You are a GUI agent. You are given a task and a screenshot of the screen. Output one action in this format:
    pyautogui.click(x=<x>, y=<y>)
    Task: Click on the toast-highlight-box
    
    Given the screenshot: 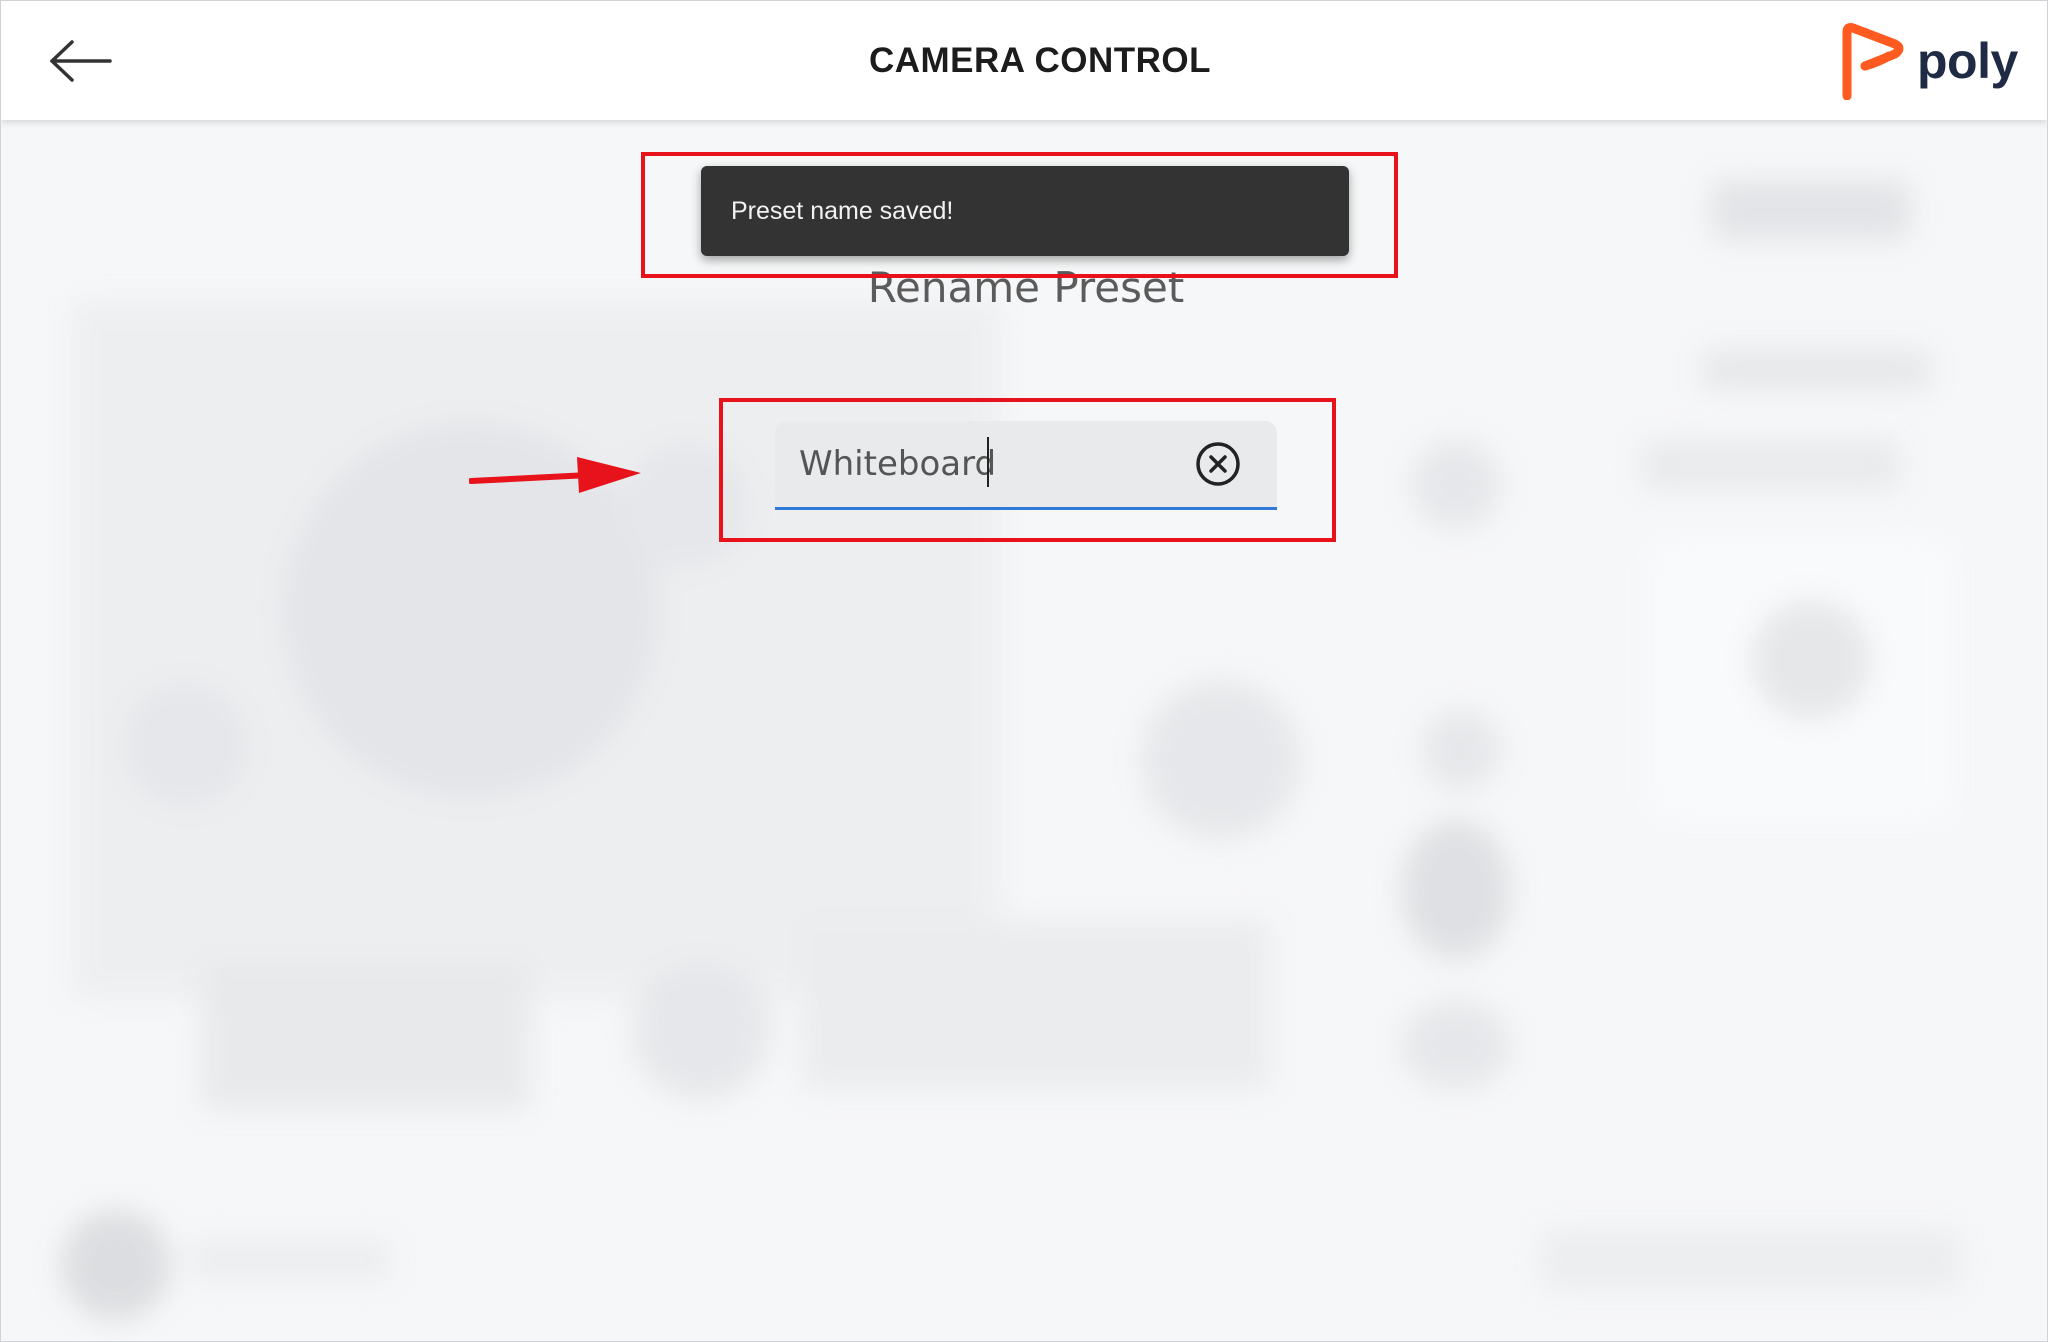 What is the action you would take?
    pyautogui.click(x=1019, y=215)
    